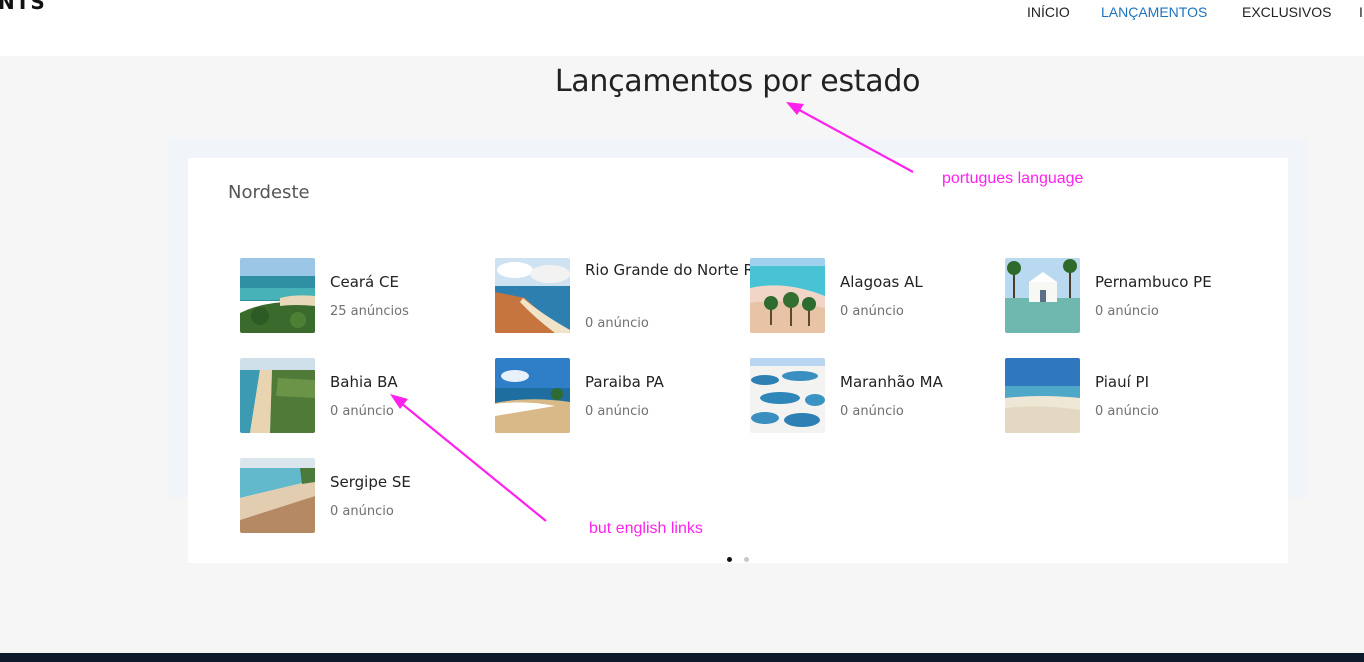  I want to click on carousel-dot, so click(746, 559).